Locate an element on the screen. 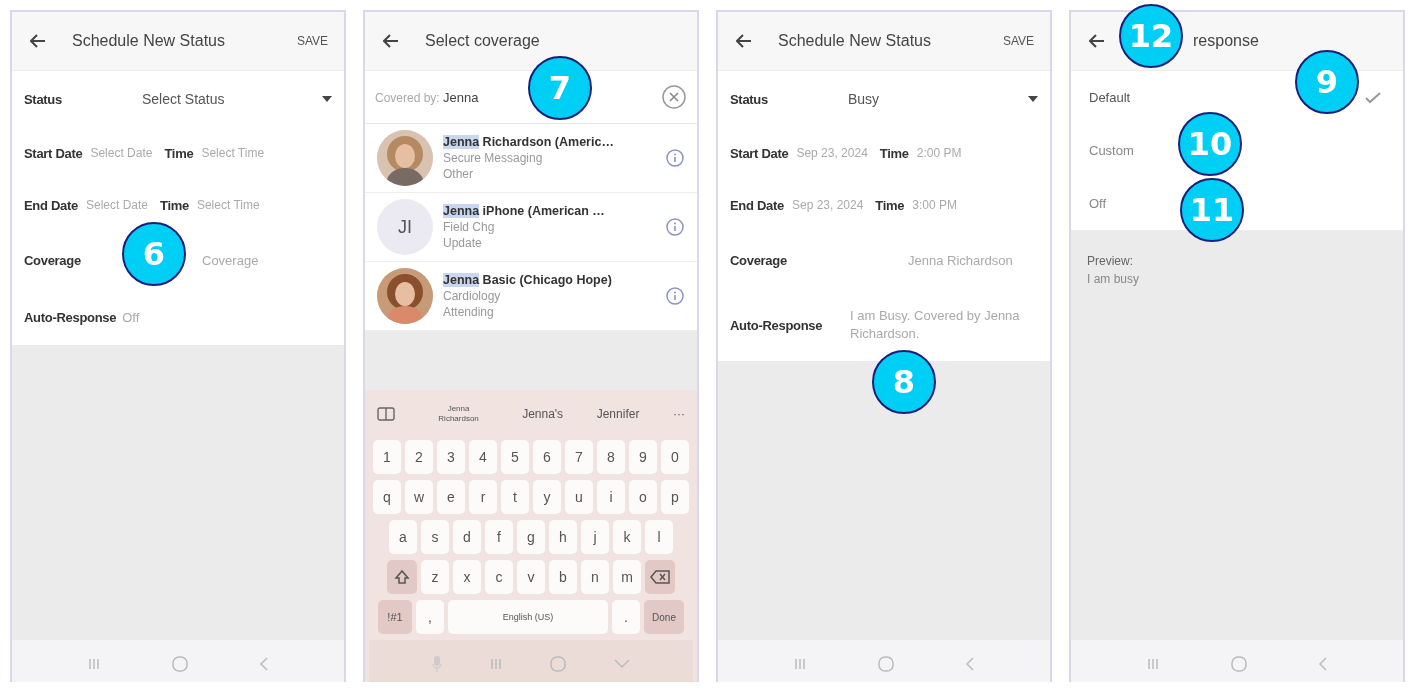 The image size is (1421, 692). more-suggestions: ··· is located at coordinates (678, 414).